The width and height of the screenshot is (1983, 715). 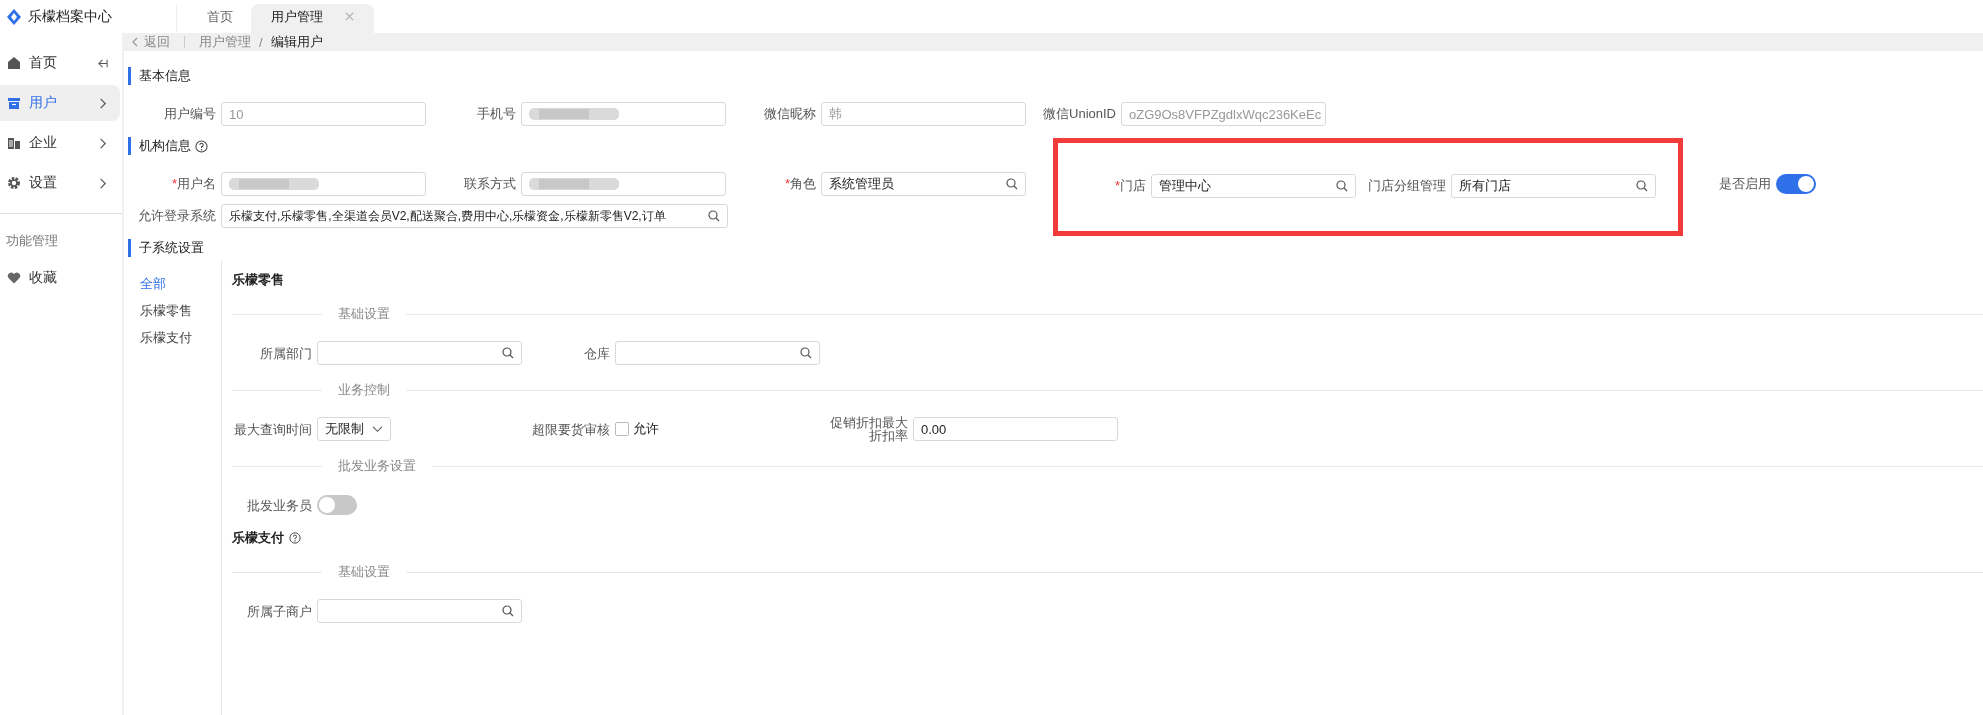 I want to click on field-label: 允许登录系统, so click(x=176, y=216).